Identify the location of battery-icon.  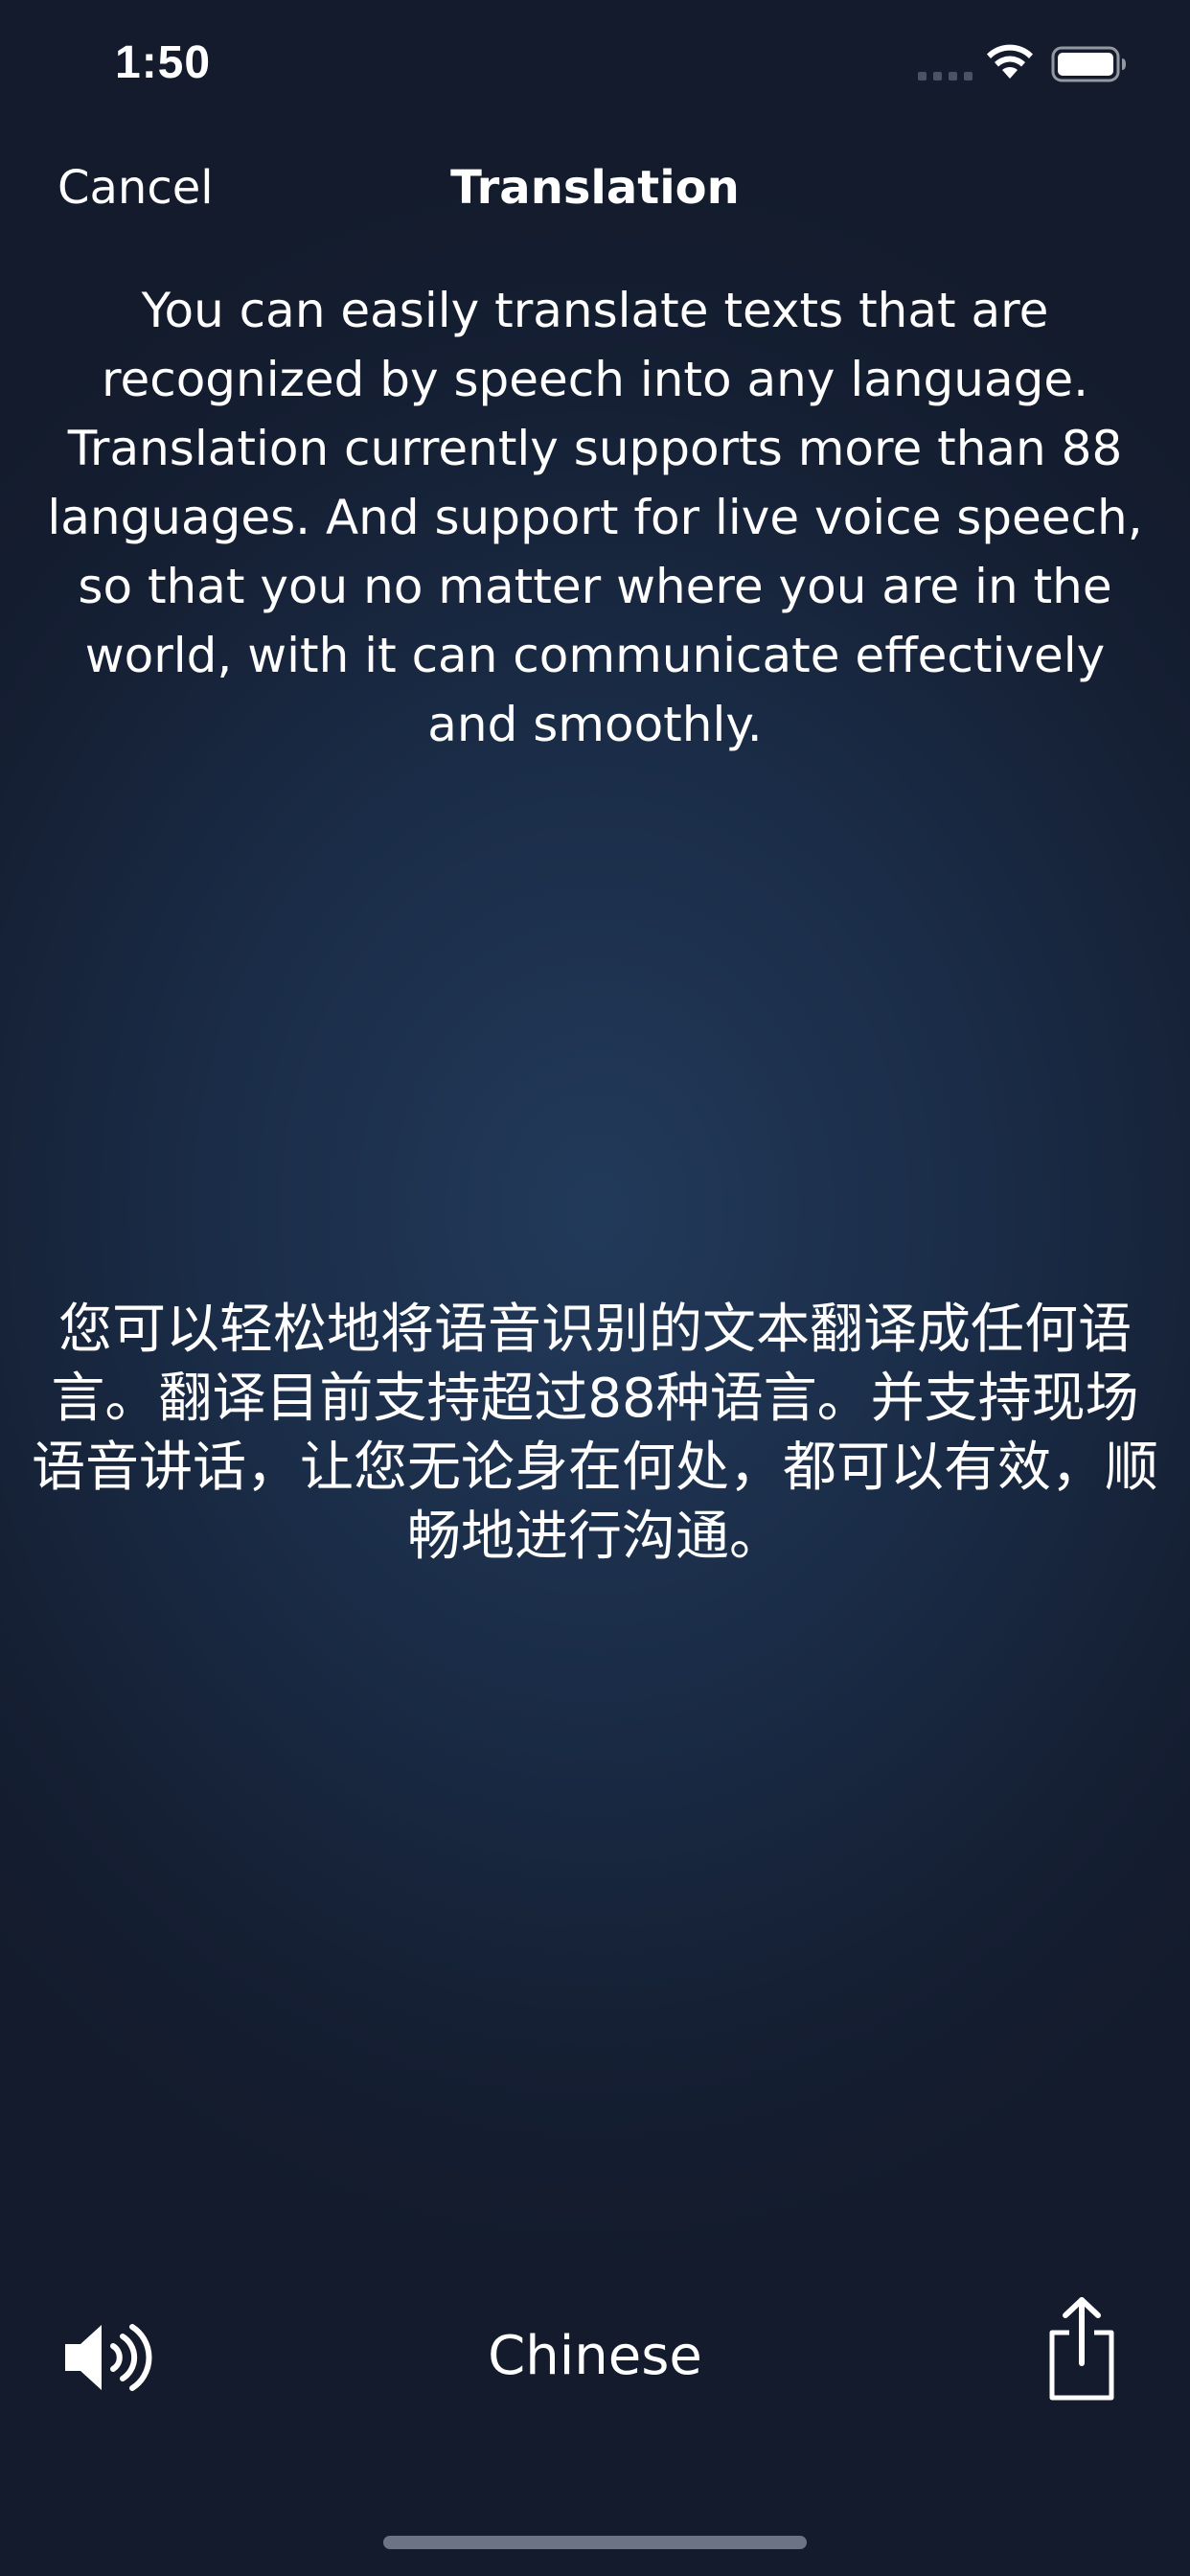
(1089, 64).